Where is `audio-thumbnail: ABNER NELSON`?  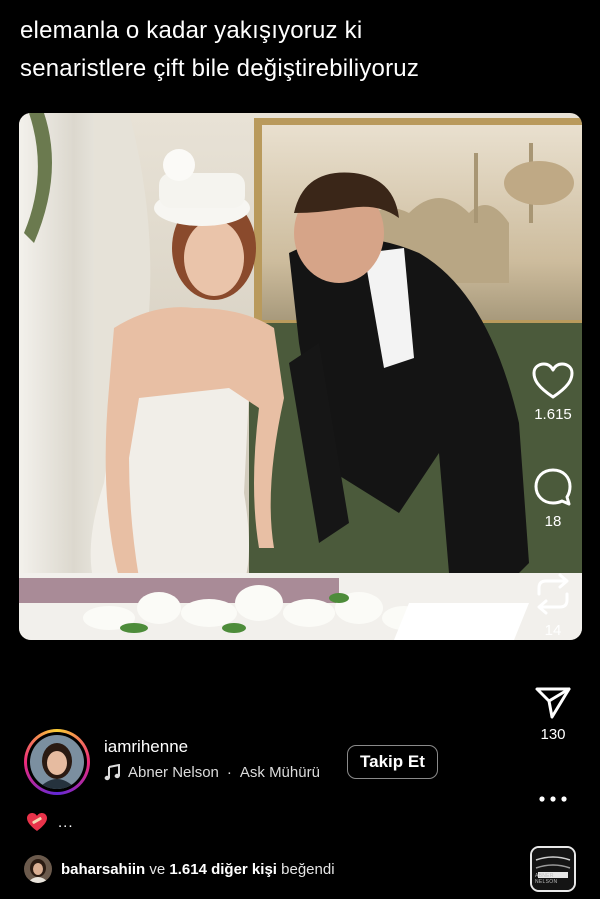 audio-thumbnail: ABNER NELSON is located at coordinates (553, 869).